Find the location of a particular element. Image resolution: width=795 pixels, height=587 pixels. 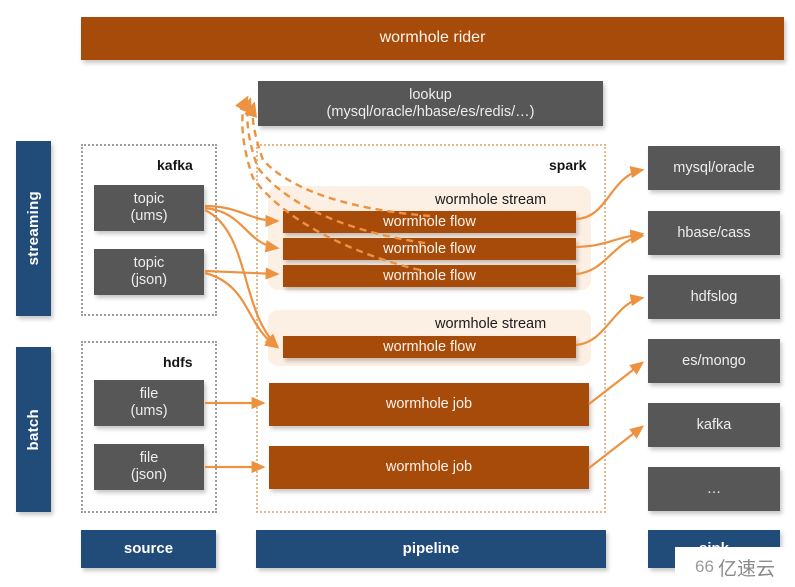

wormhole-flow-1-1: wormhole flow is located at coordinates (429, 222).